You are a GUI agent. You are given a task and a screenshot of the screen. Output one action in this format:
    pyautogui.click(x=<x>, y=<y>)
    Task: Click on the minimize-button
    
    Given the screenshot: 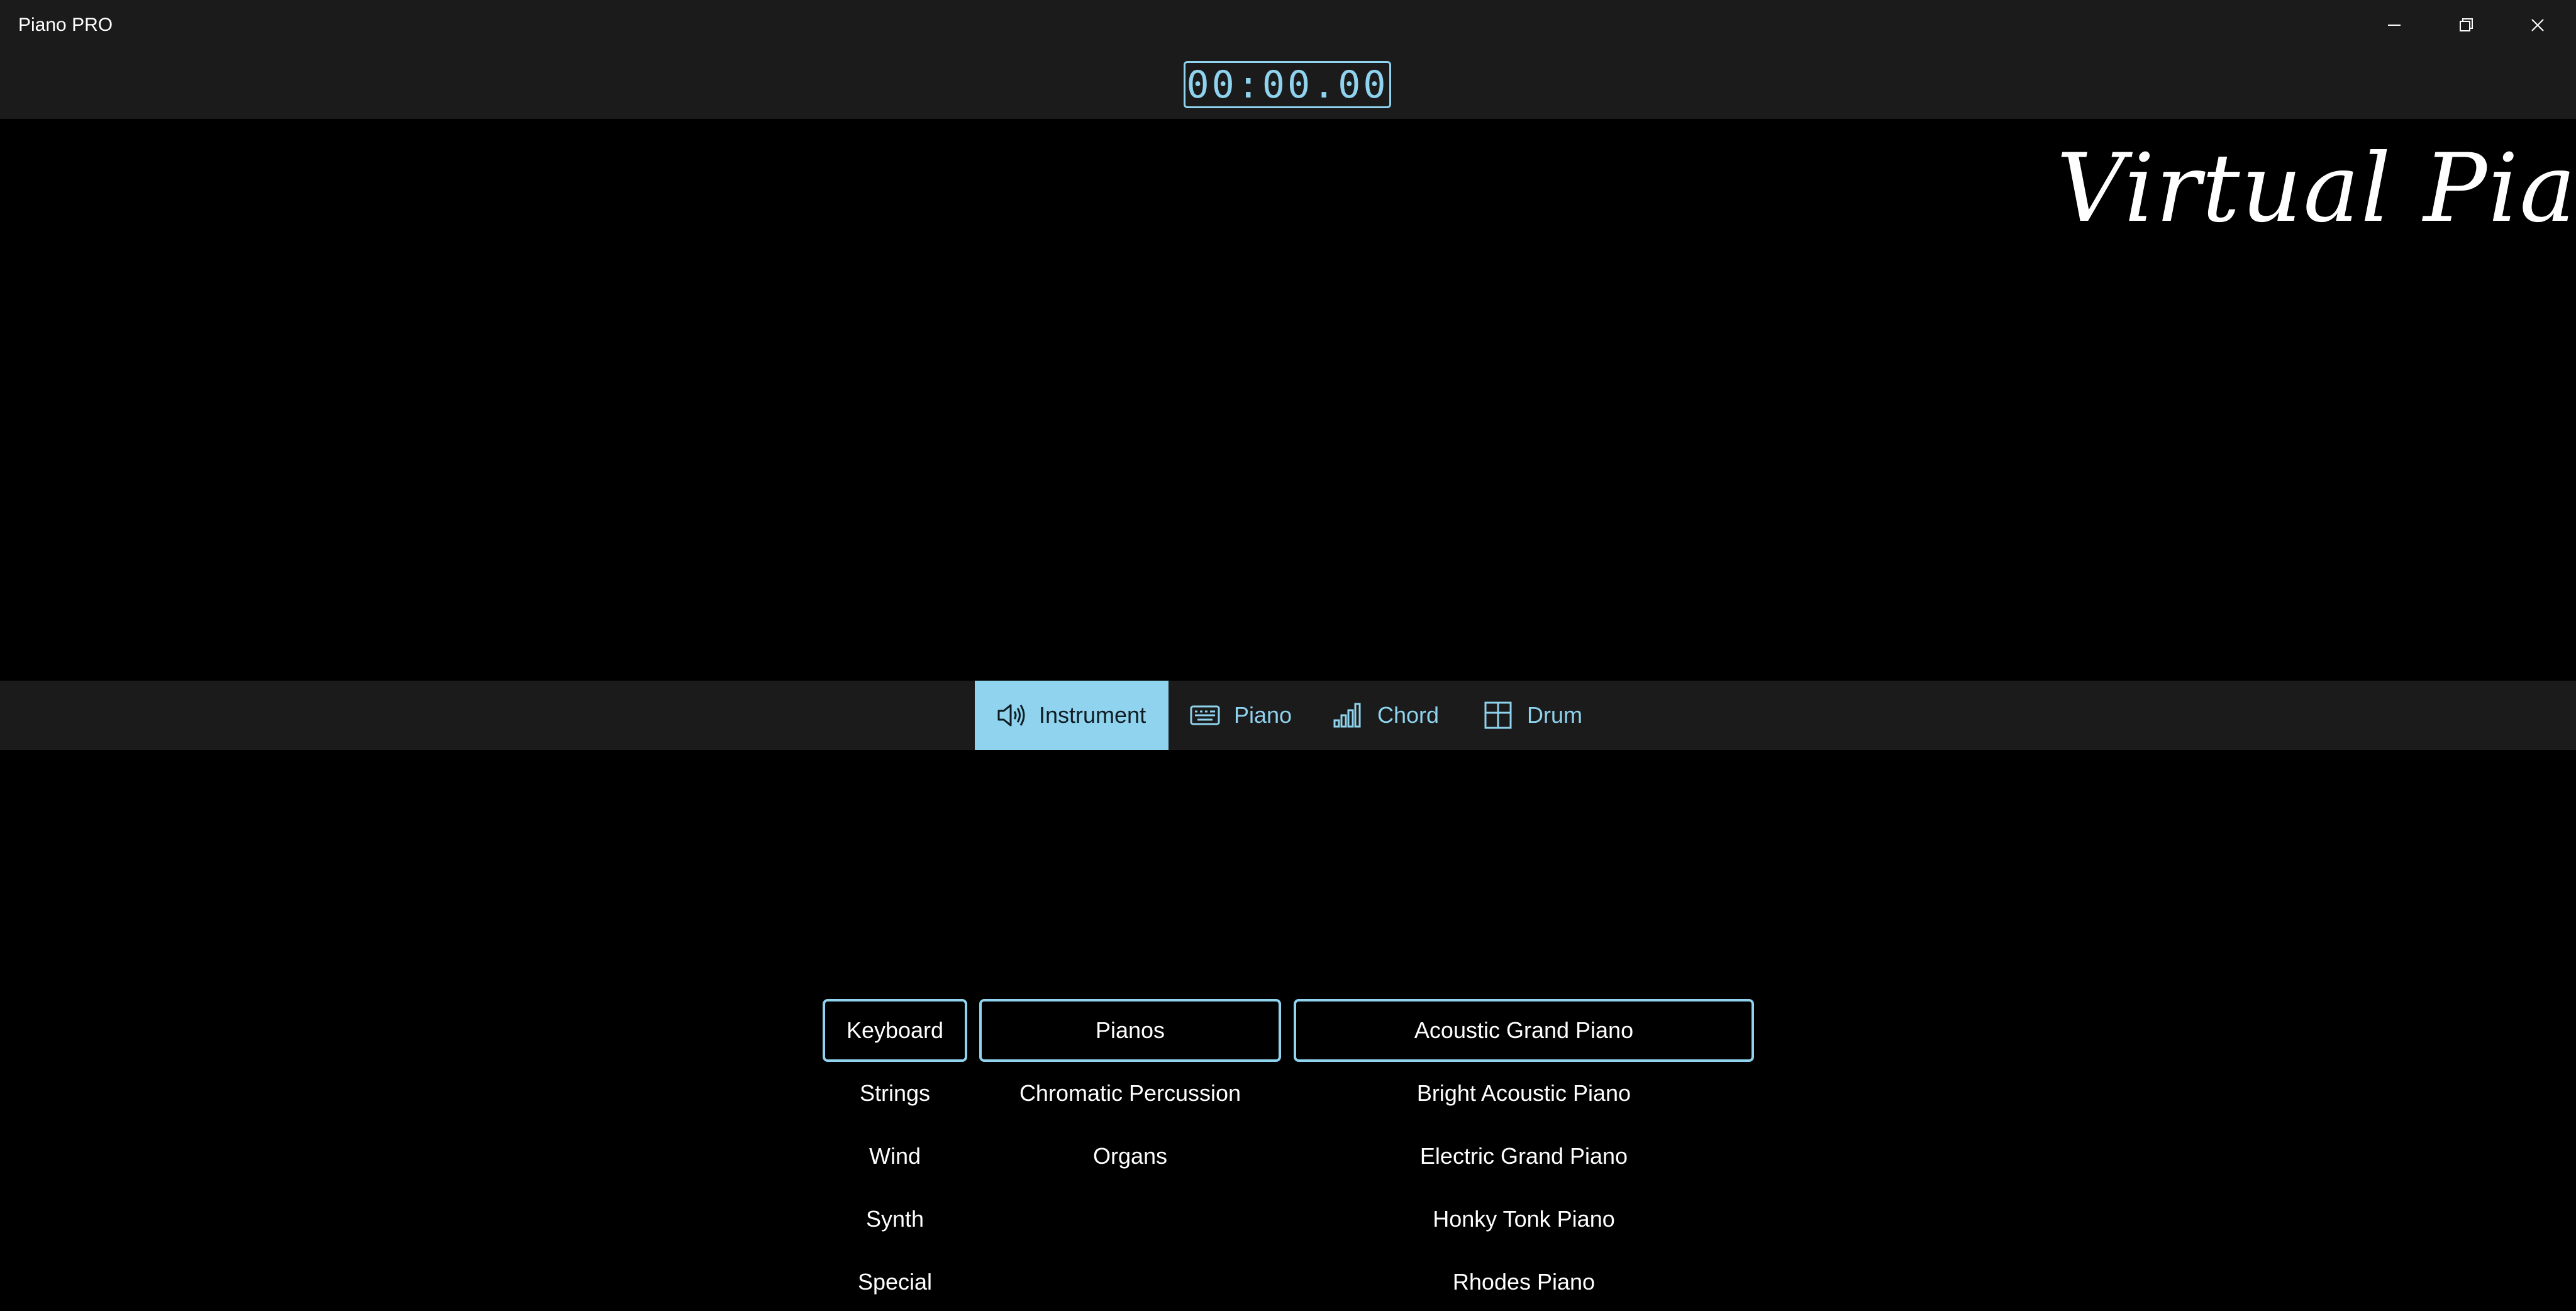 What is the action you would take?
    pyautogui.click(x=2394, y=25)
    